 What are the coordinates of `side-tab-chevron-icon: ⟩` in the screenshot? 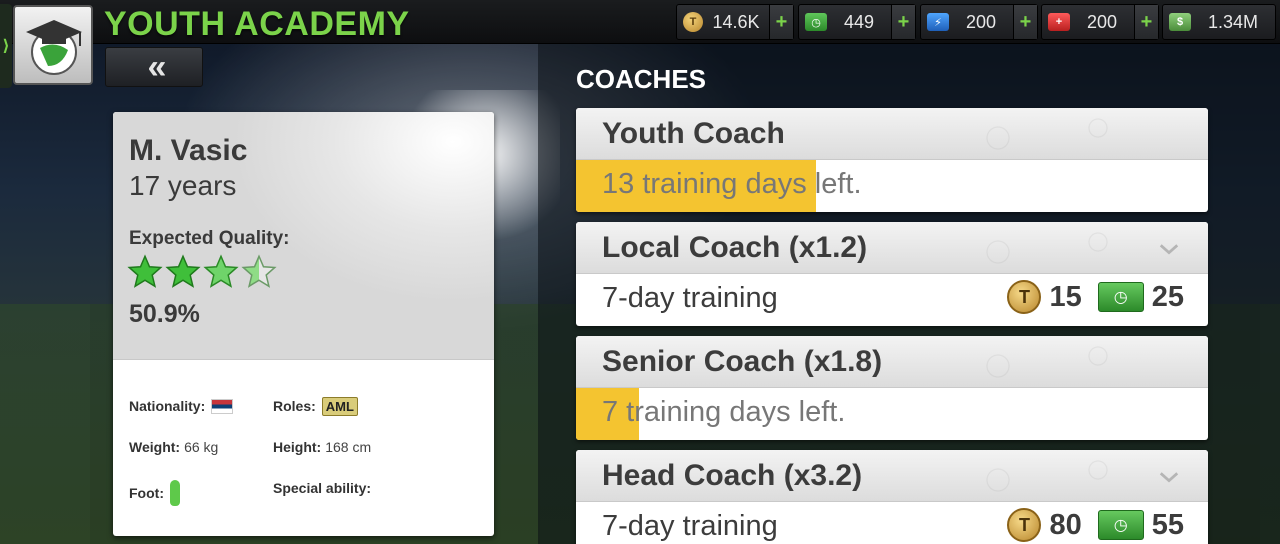 It's located at (6, 46).